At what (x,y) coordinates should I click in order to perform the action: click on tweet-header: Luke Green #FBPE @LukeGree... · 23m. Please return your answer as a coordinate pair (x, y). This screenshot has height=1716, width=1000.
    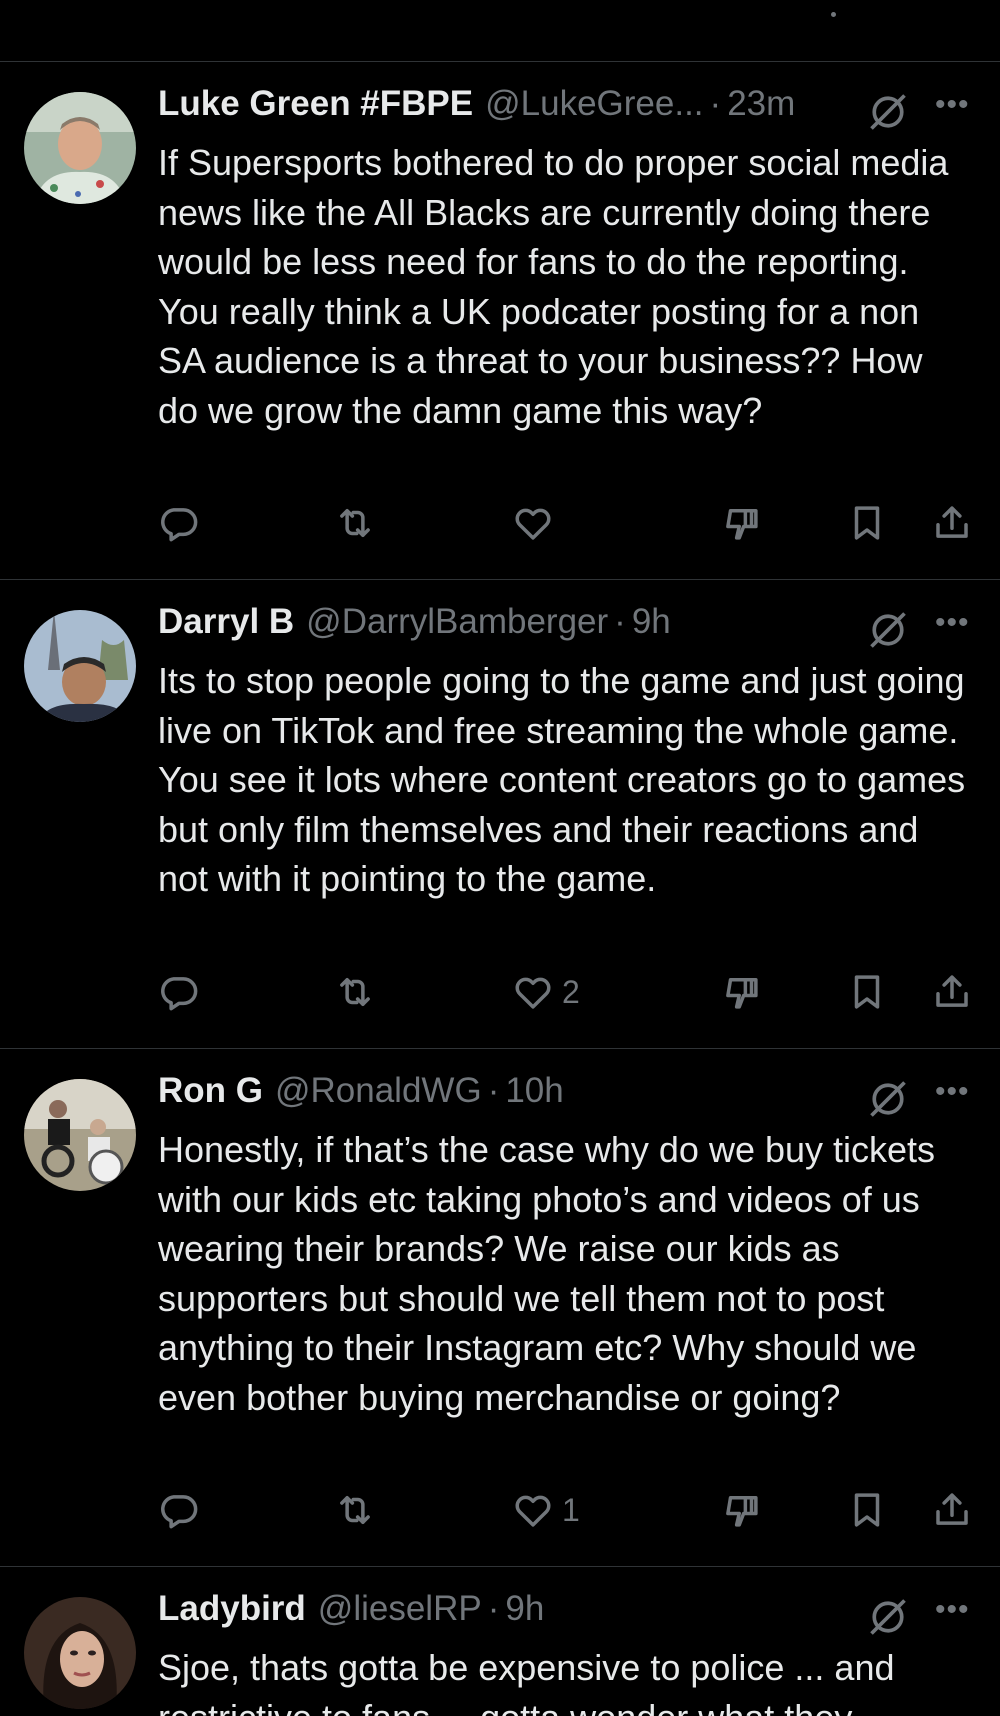
    Looking at the image, I should click on (476, 108).